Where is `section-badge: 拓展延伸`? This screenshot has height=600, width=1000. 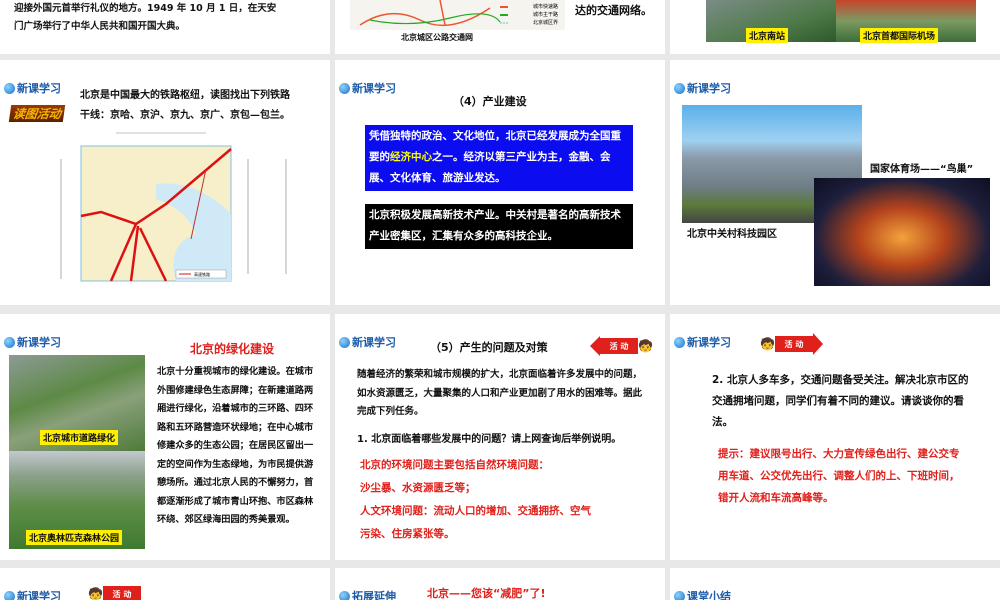
section-badge: 拓展延伸 is located at coordinates (367, 594).